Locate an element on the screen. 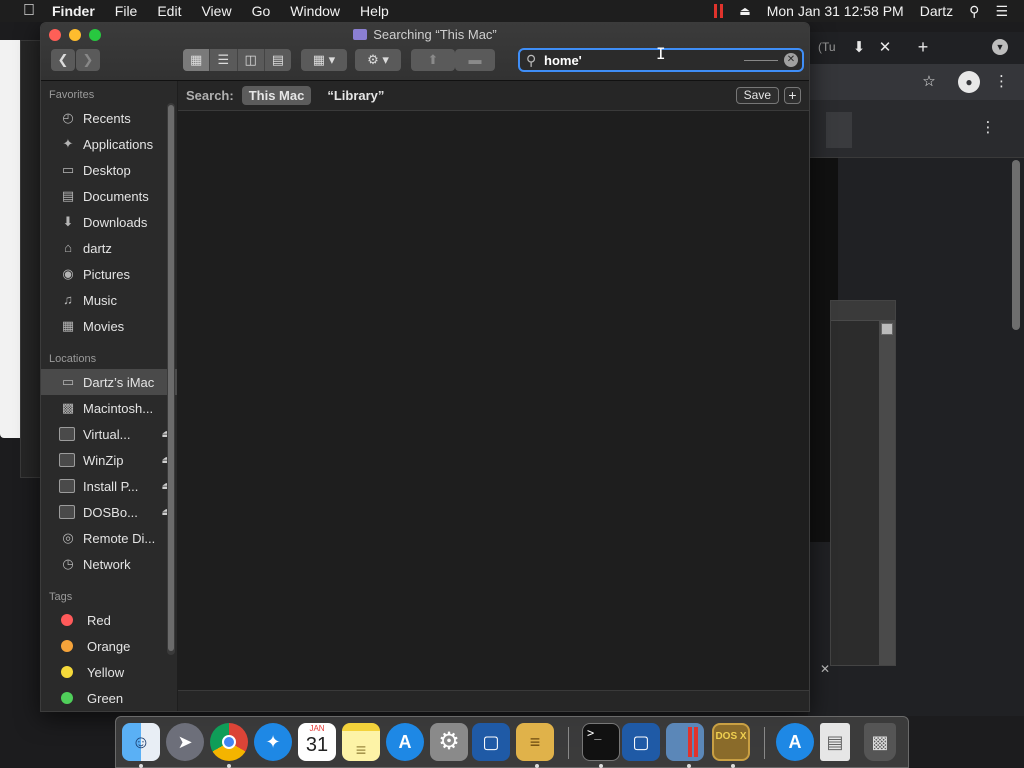 This screenshot has height=768, width=1024. page-more-icon: ⋮ is located at coordinates (988, 128).